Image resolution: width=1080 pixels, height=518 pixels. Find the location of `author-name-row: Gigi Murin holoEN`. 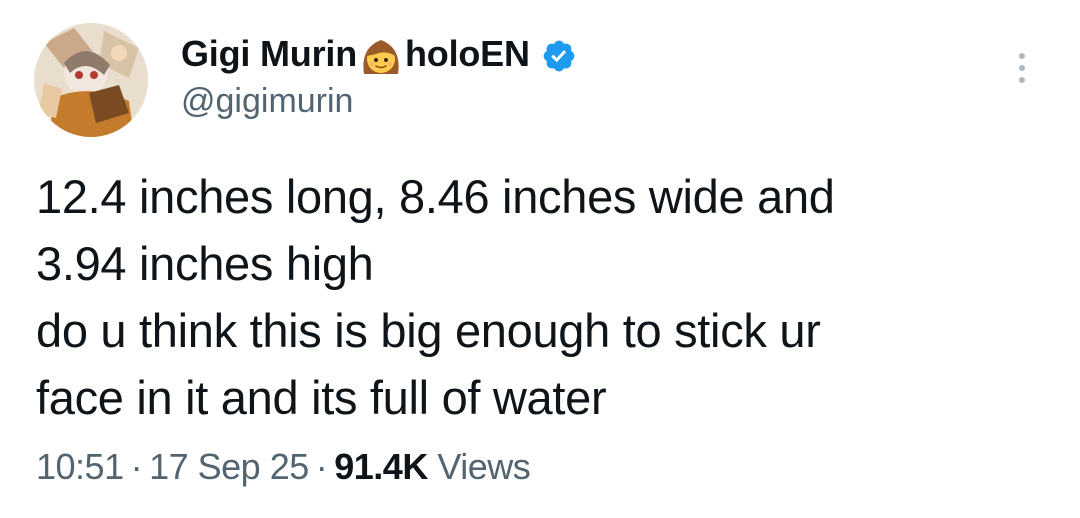

author-name-row: Gigi Murin holoEN is located at coordinates (379, 54).